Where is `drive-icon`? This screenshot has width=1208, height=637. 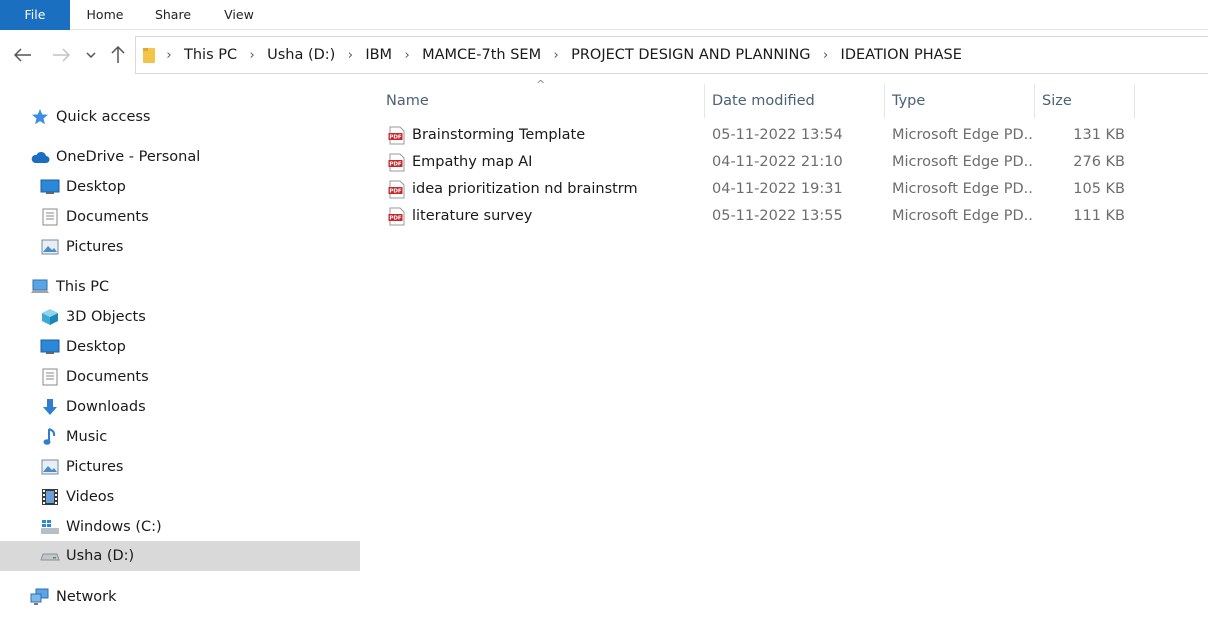
drive-icon is located at coordinates (50, 556).